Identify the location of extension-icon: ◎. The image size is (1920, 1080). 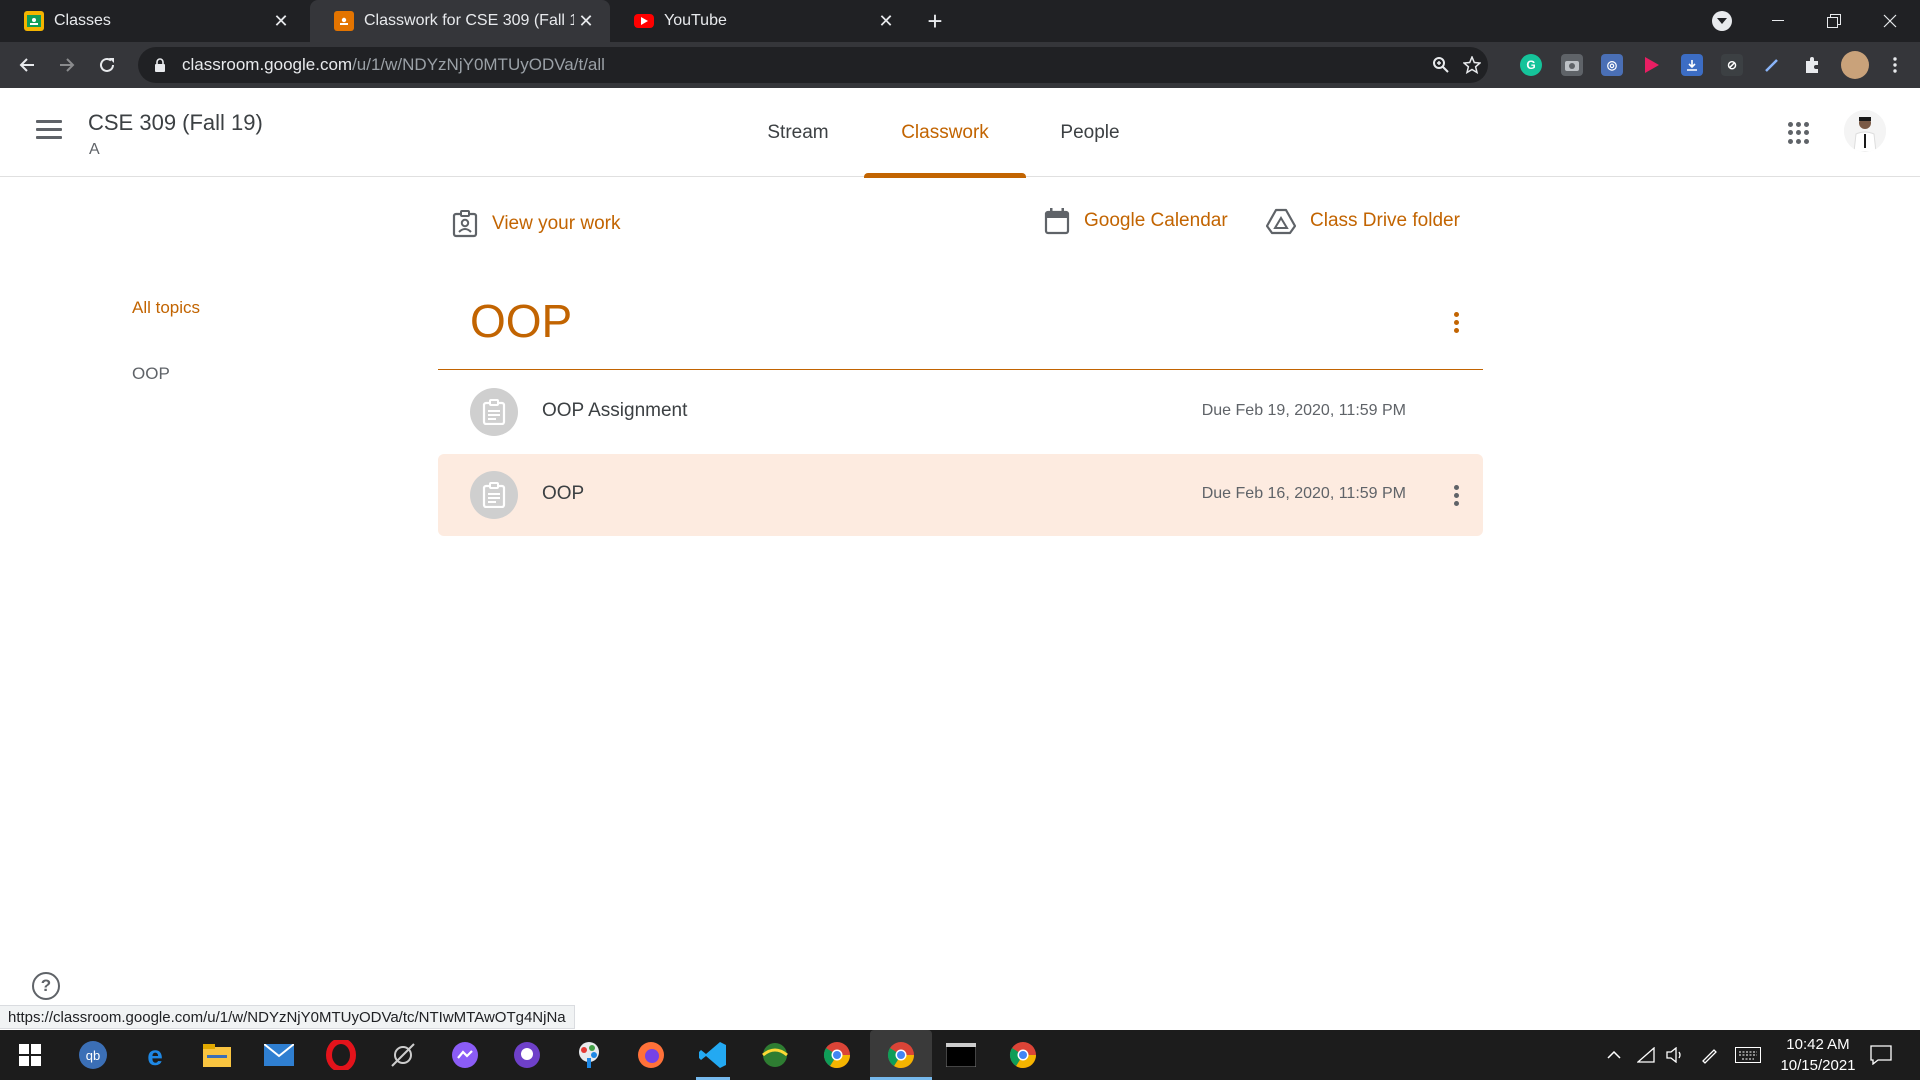
(1612, 65).